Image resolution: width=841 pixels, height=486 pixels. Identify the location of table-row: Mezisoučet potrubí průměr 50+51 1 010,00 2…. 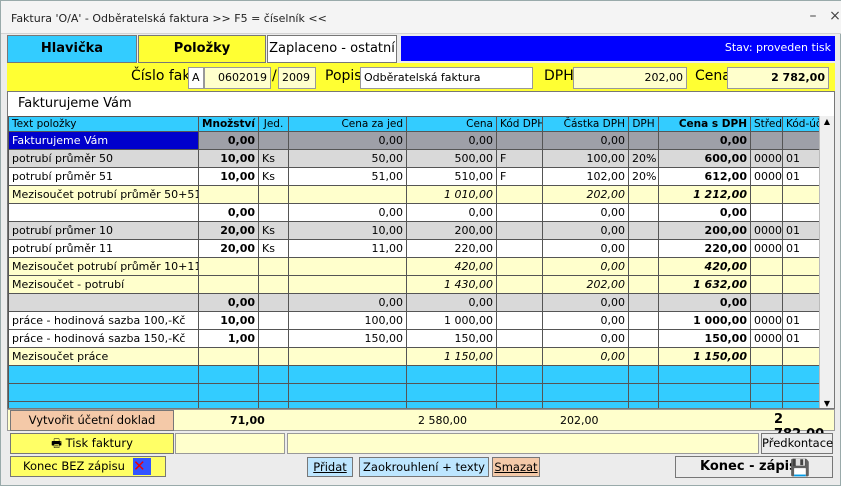
(414, 194).